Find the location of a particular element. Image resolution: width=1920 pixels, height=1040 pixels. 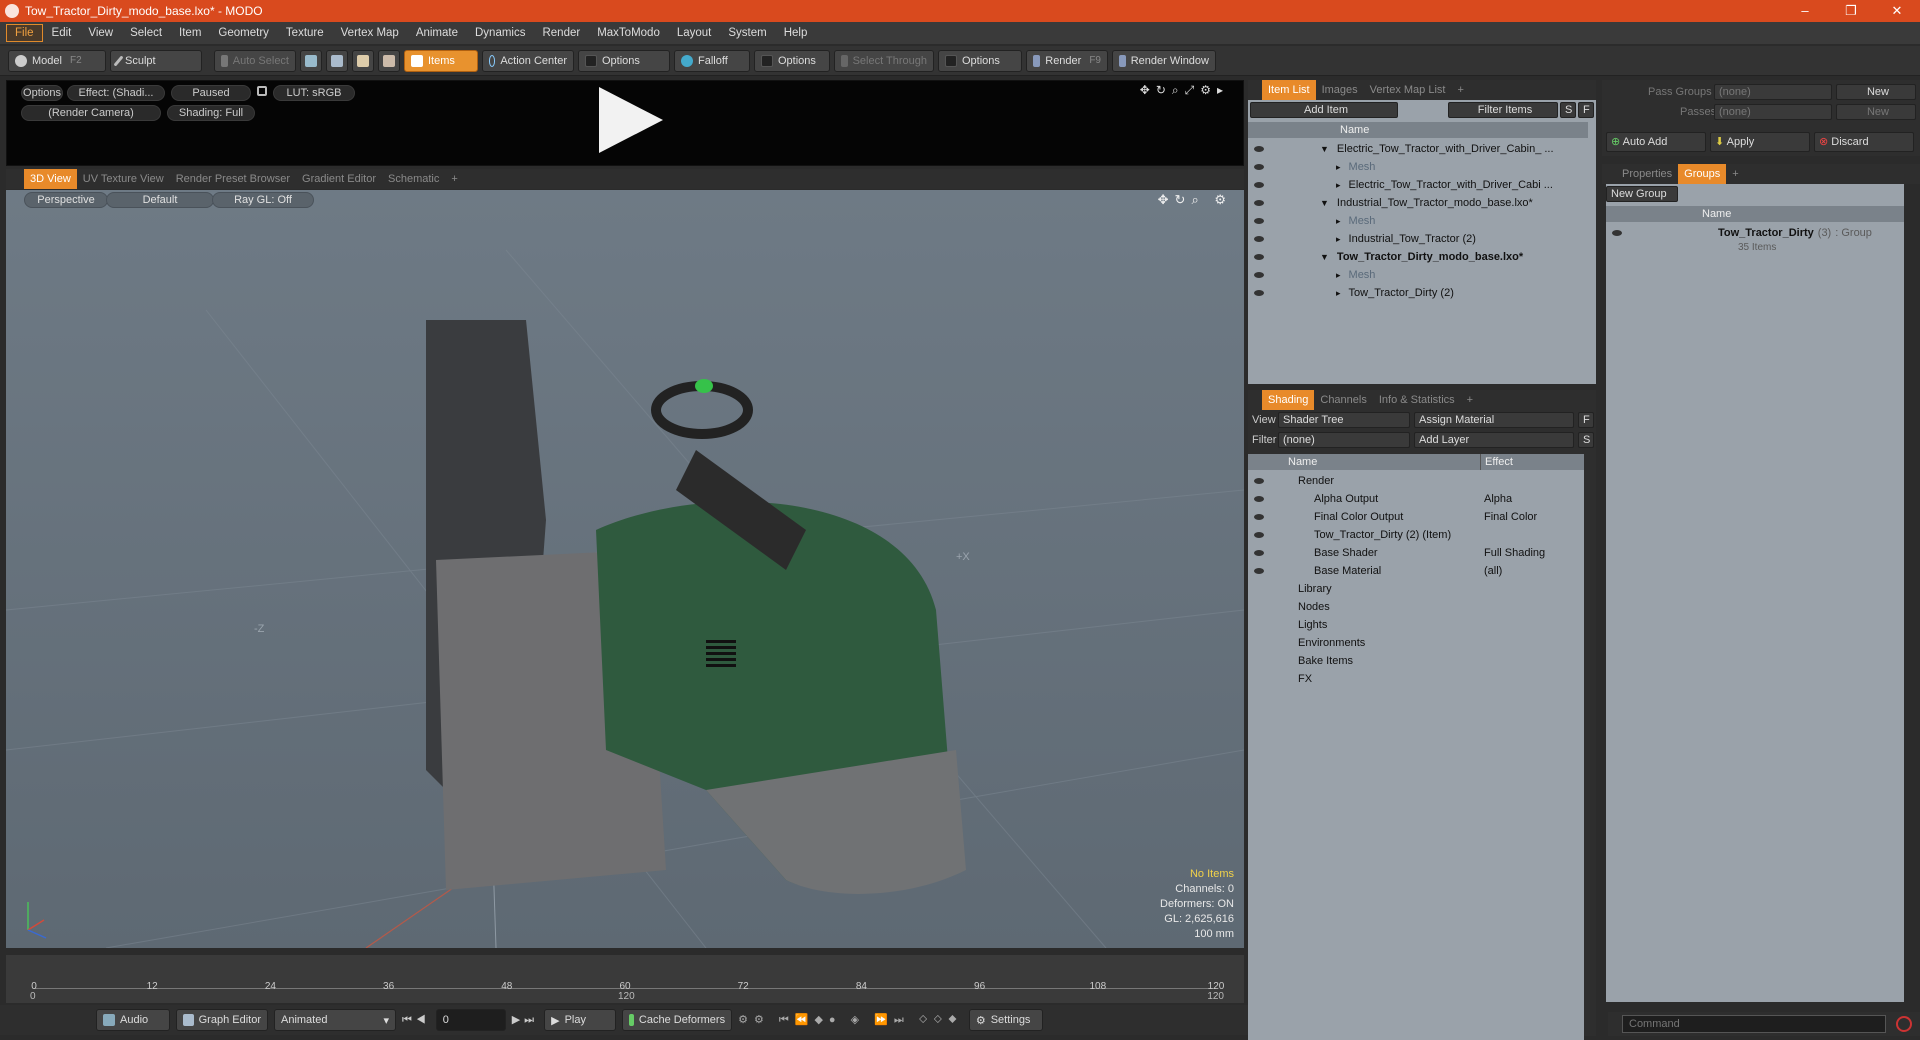

item-list-row: ▸ Tow_Tractor_Dirty (2) is located at coordinates (1418, 293).